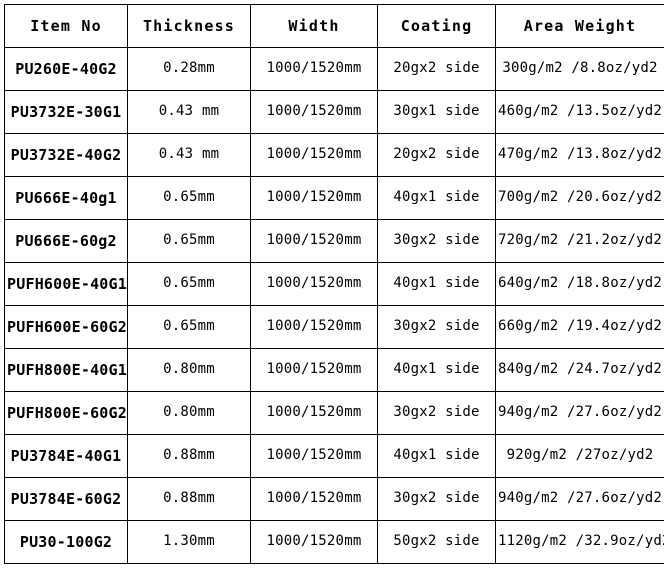  What do you see at coordinates (66, 112) in the screenshot?
I see `cell-item-no: PU3732E-30G1` at bounding box center [66, 112].